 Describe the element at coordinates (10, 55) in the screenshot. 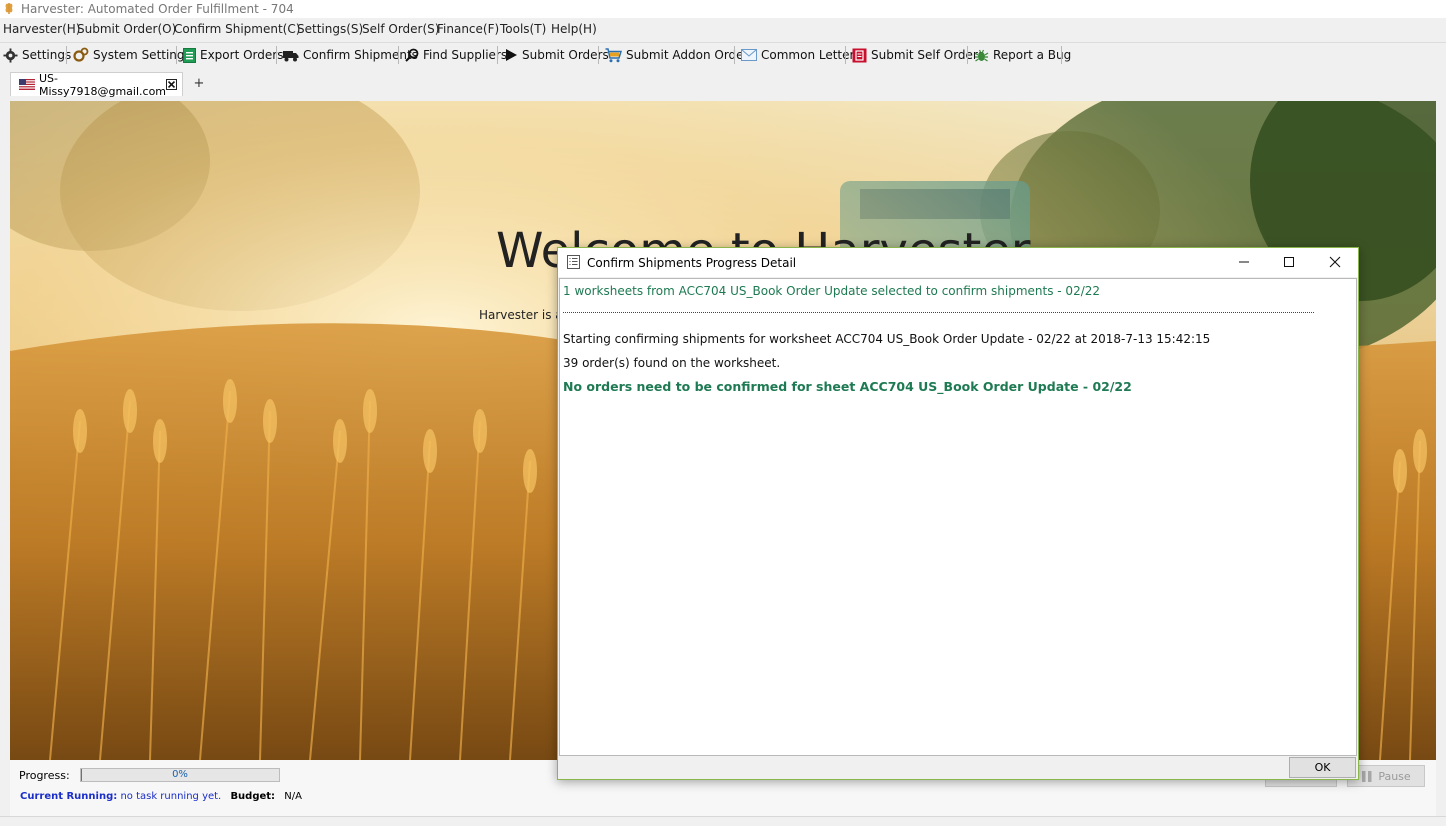

I see `gear-icon` at that location.